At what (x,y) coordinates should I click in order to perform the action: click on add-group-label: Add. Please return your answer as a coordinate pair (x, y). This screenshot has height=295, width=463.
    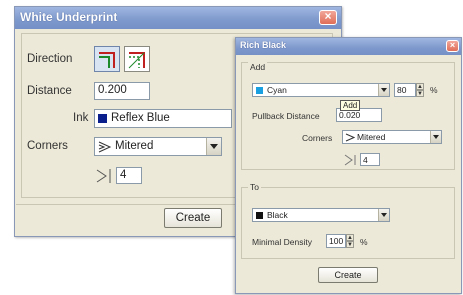
    Looking at the image, I should click on (258, 67).